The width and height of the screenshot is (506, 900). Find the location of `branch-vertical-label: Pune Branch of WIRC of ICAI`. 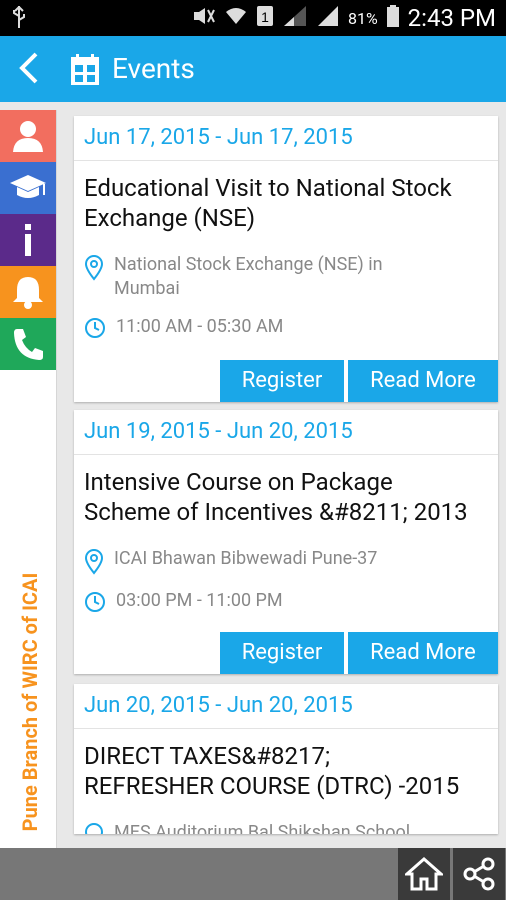

branch-vertical-label: Pune Branch of WIRC of ICAI is located at coordinates (30, 702).